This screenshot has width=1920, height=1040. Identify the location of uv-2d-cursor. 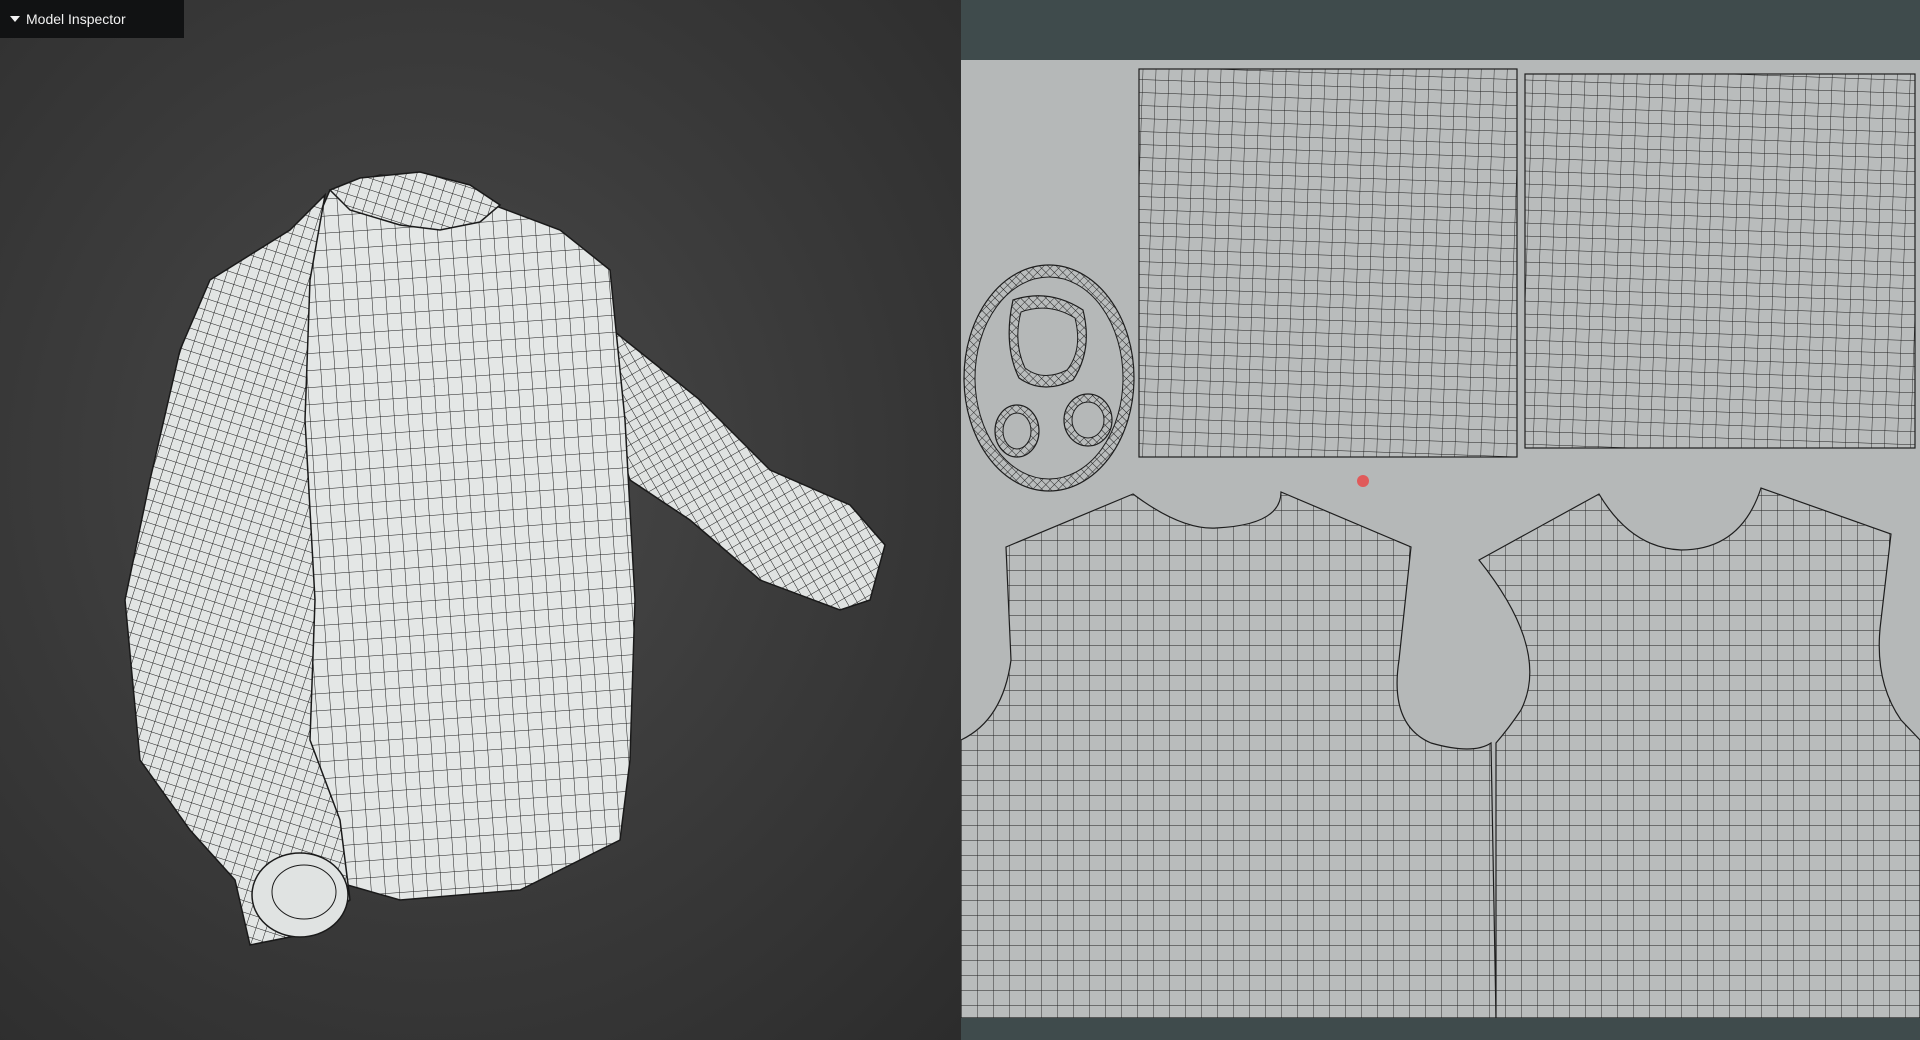
(1363, 481).